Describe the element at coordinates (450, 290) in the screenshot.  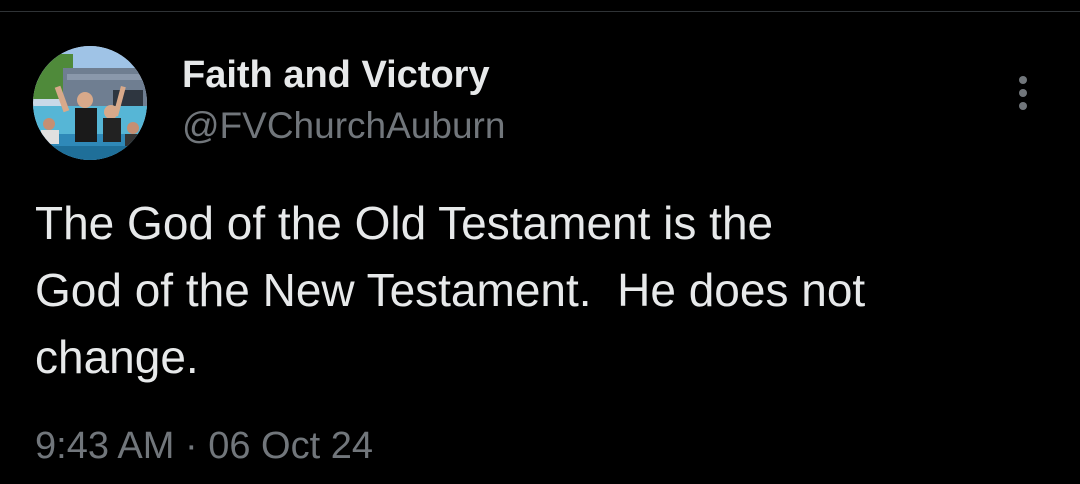
I see `tweet-text-line: God of the New Testament. He does not` at that location.